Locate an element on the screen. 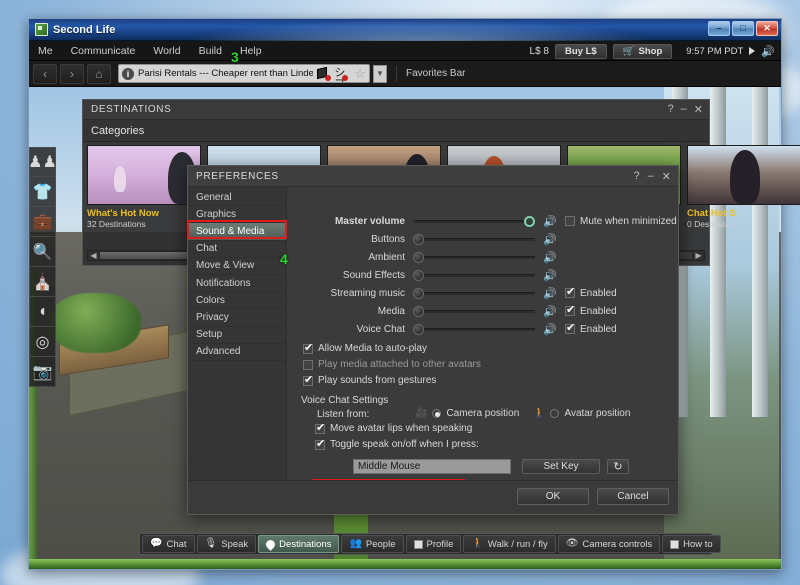  nav-item-notifications: Notifications is located at coordinates (237, 284).